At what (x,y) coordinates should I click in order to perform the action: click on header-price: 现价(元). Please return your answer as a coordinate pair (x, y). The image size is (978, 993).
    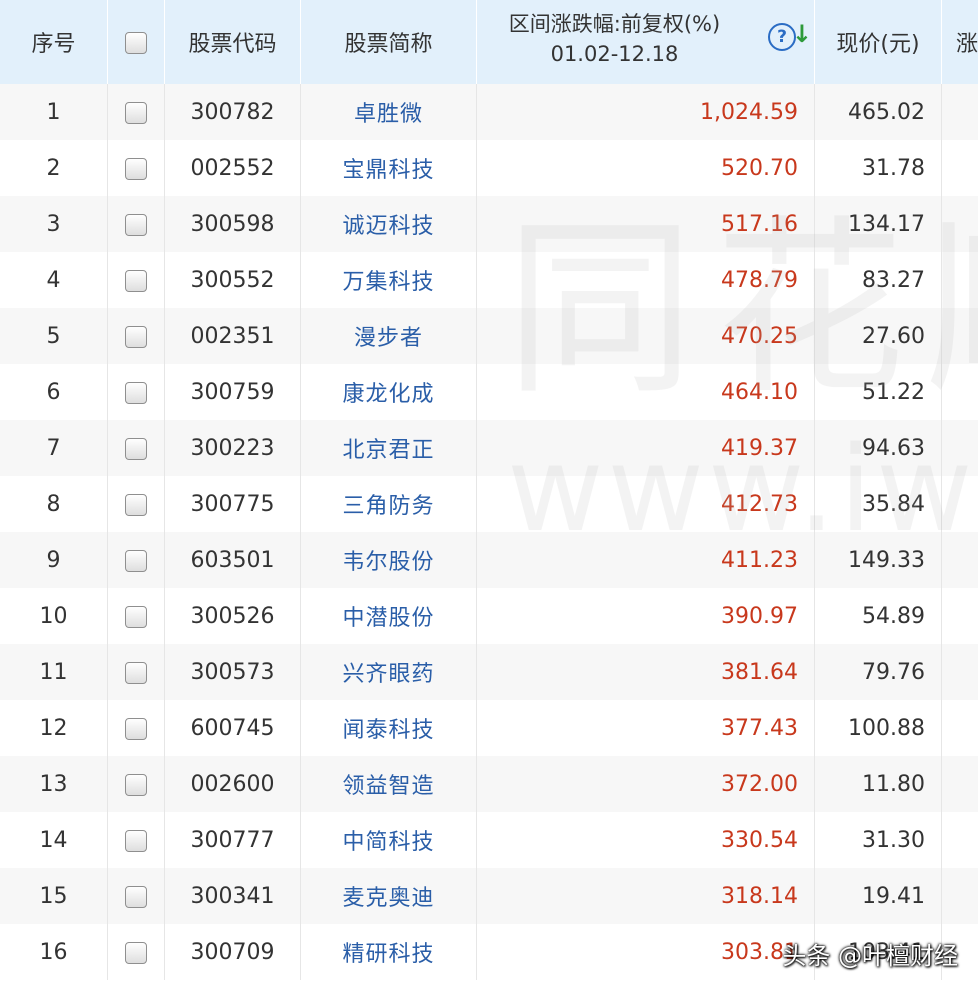
    Looking at the image, I should click on (878, 42).